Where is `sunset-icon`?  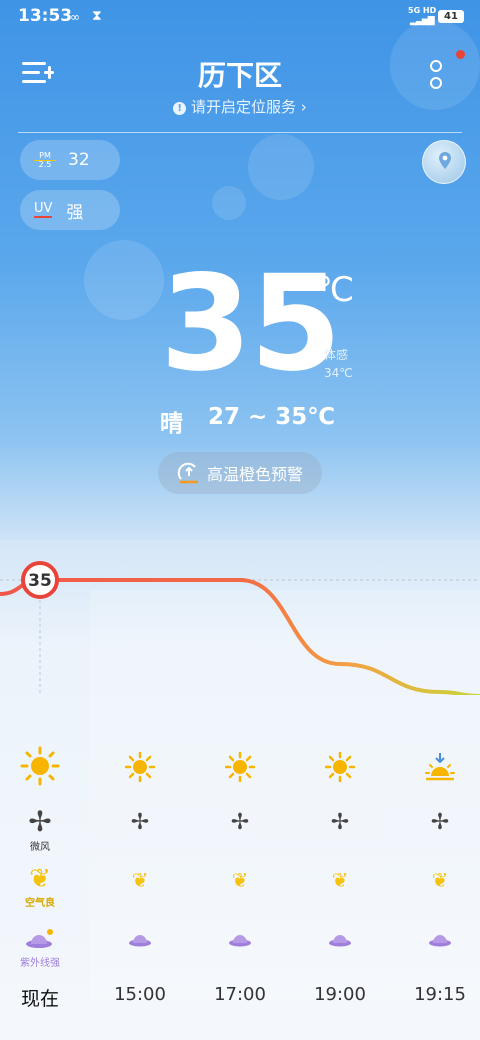
sunset-icon is located at coordinates (440, 769).